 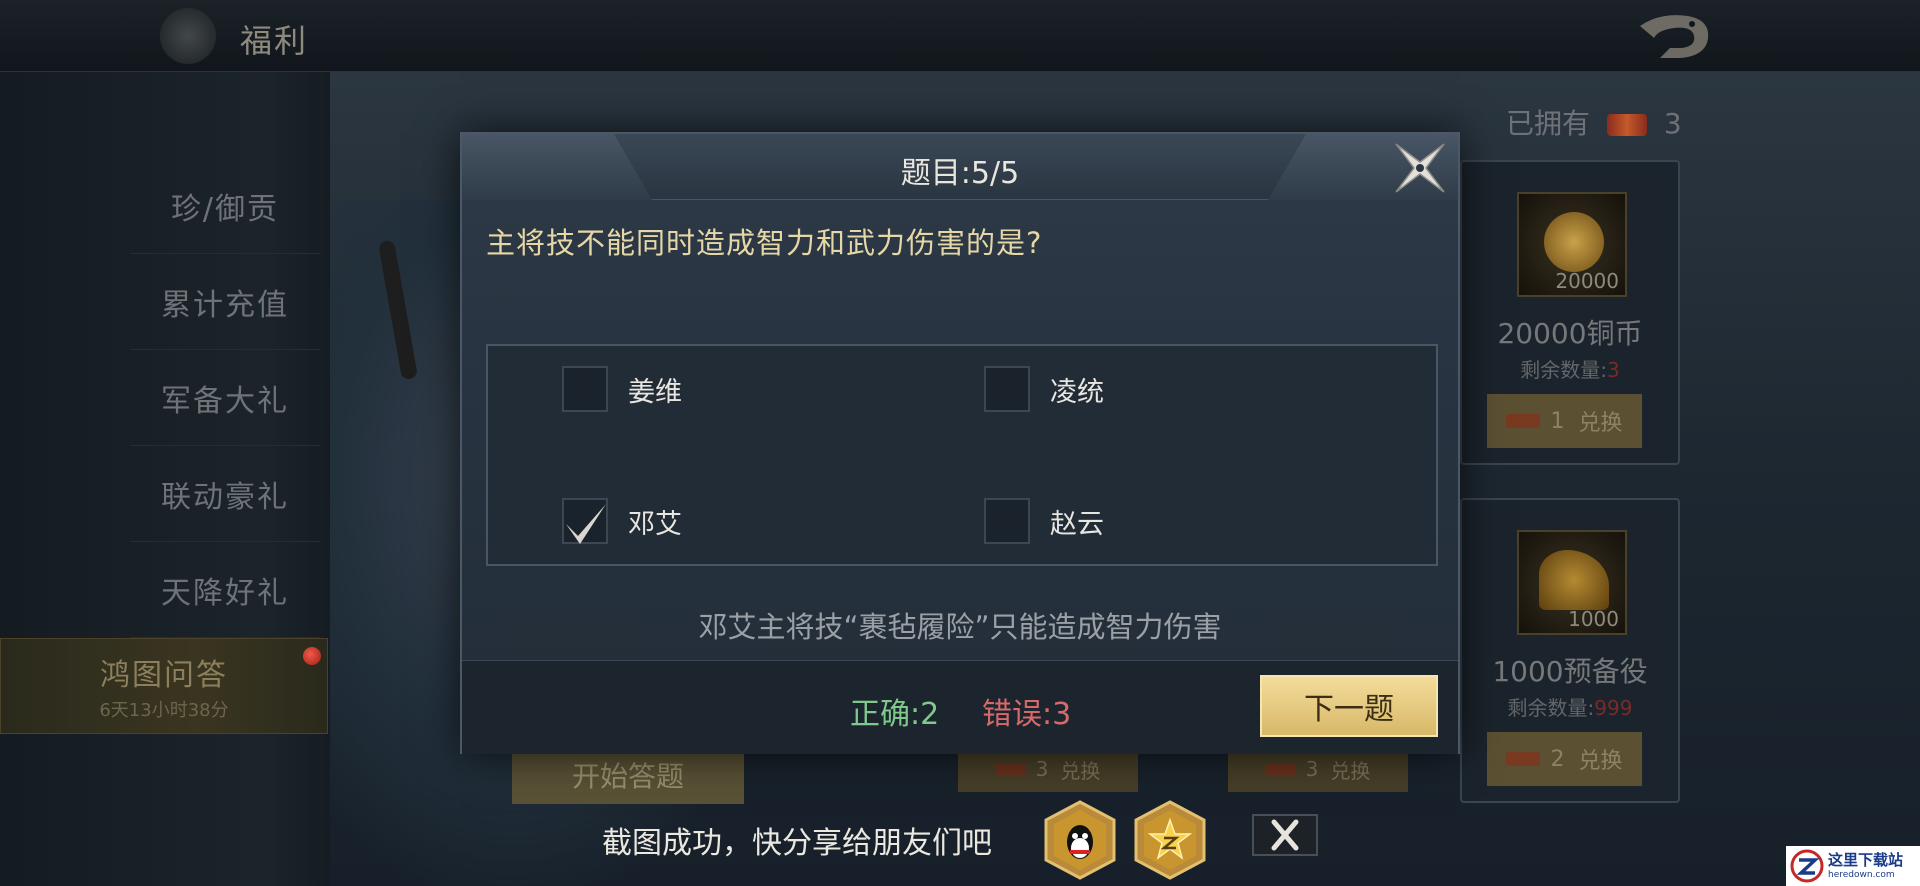 I want to click on reward-remaining: 剩余数量:3, so click(x=1570, y=368).